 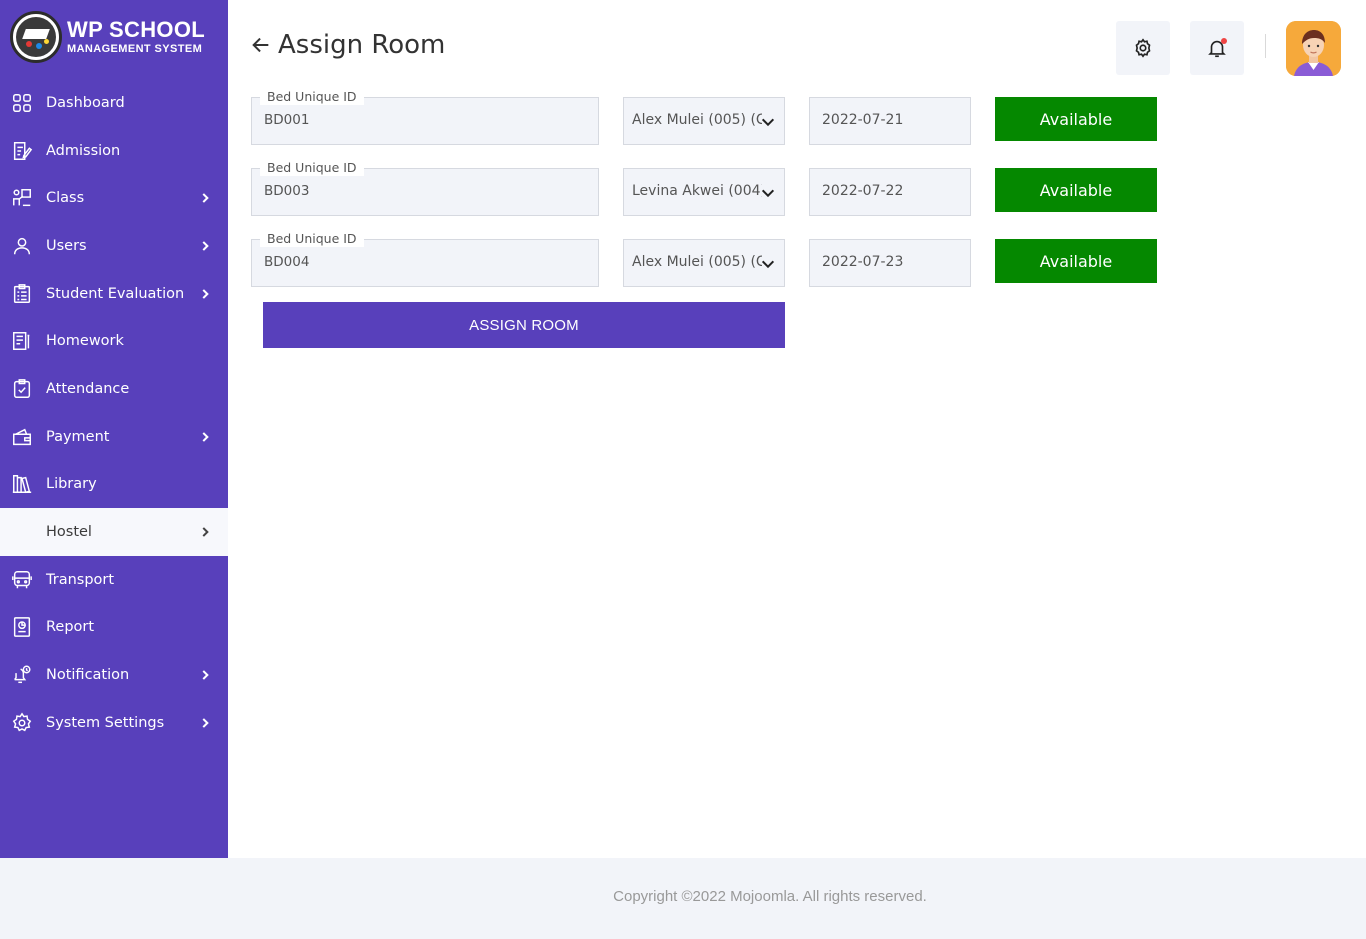 I want to click on bed-id-value: BD004, so click(x=287, y=262).